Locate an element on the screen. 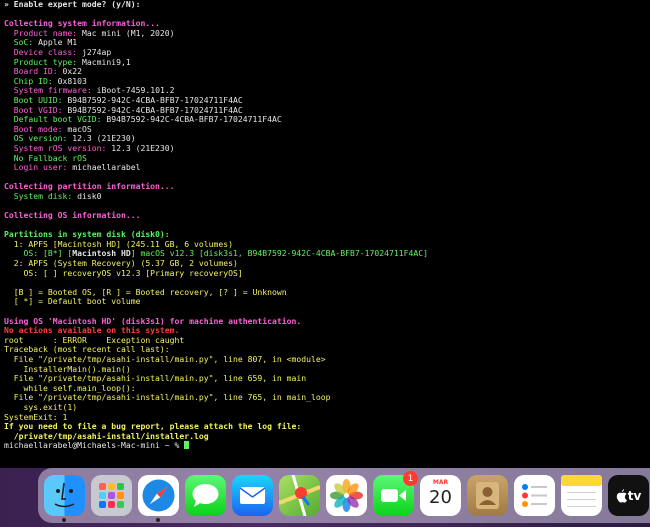 This screenshot has height=527, width=650. terminal-text: System firmware: is located at coordinates (50, 90).